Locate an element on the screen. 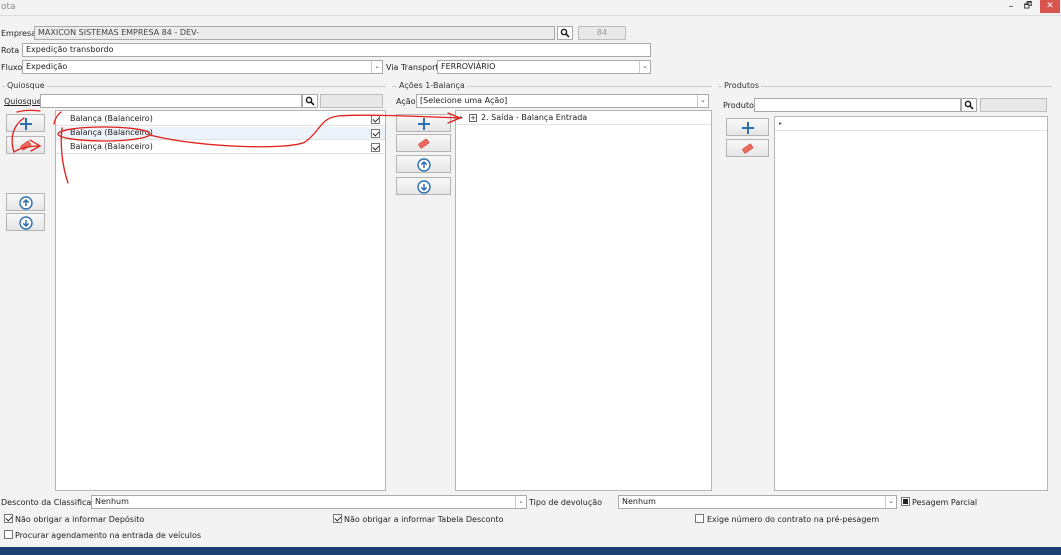  fluxo-select: Expedição ⌄ is located at coordinates (202, 67).